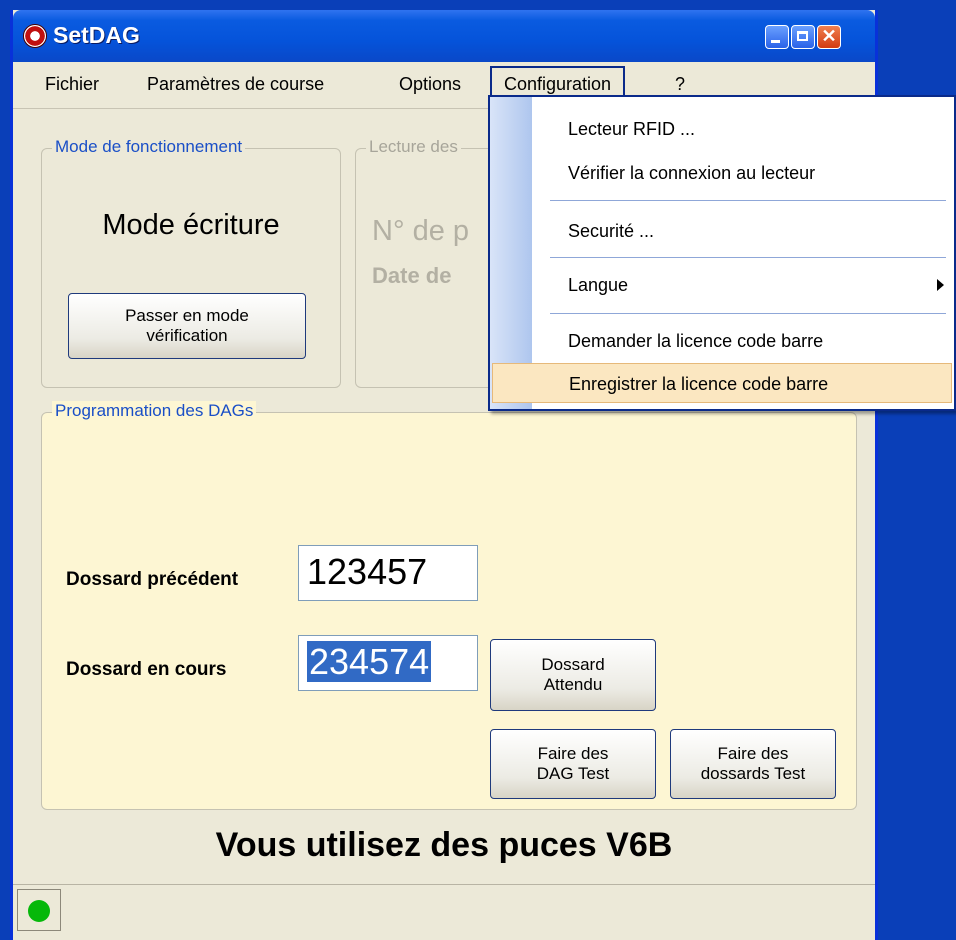 The height and width of the screenshot is (940, 956). What do you see at coordinates (35, 36) in the screenshot?
I see `app-logo-icon` at bounding box center [35, 36].